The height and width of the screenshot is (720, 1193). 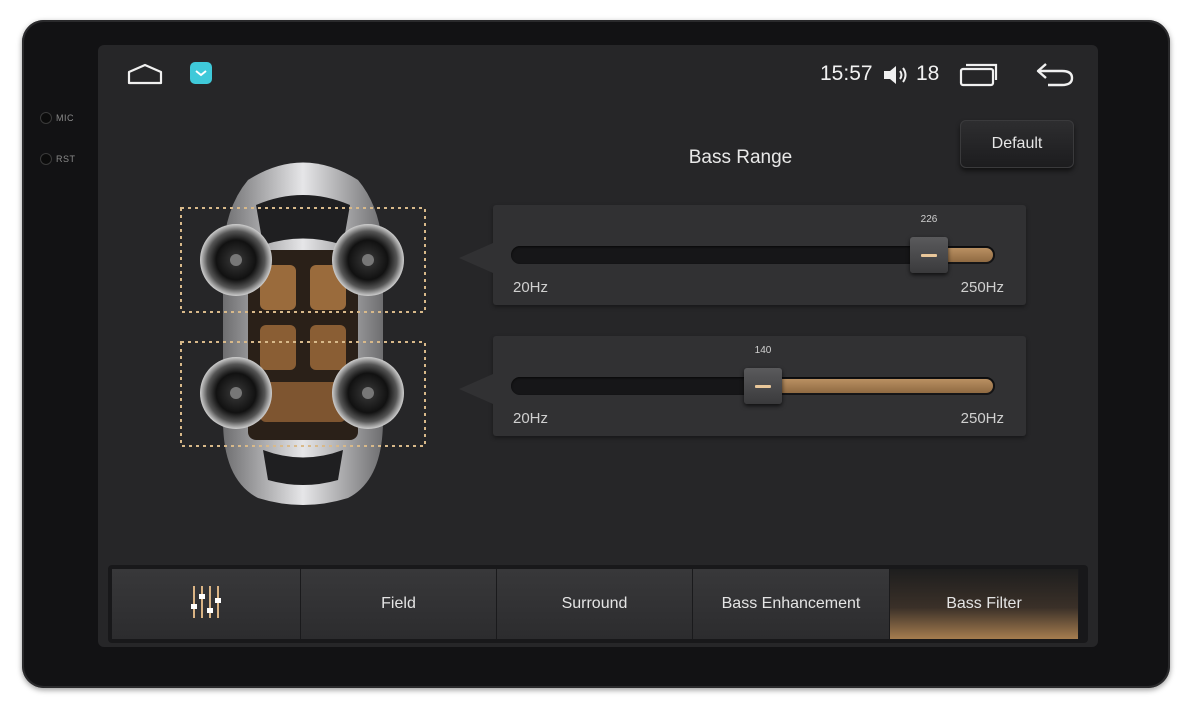 What do you see at coordinates (979, 77) in the screenshot?
I see `recent-apps-icon` at bounding box center [979, 77].